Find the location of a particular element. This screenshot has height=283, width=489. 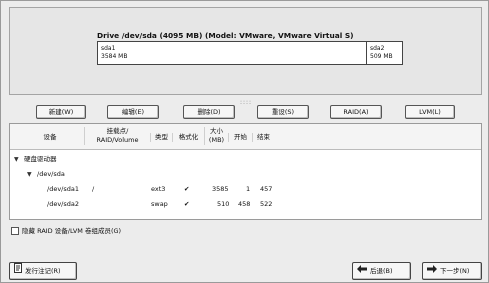

segment-size: 3584 MB is located at coordinates (114, 56).